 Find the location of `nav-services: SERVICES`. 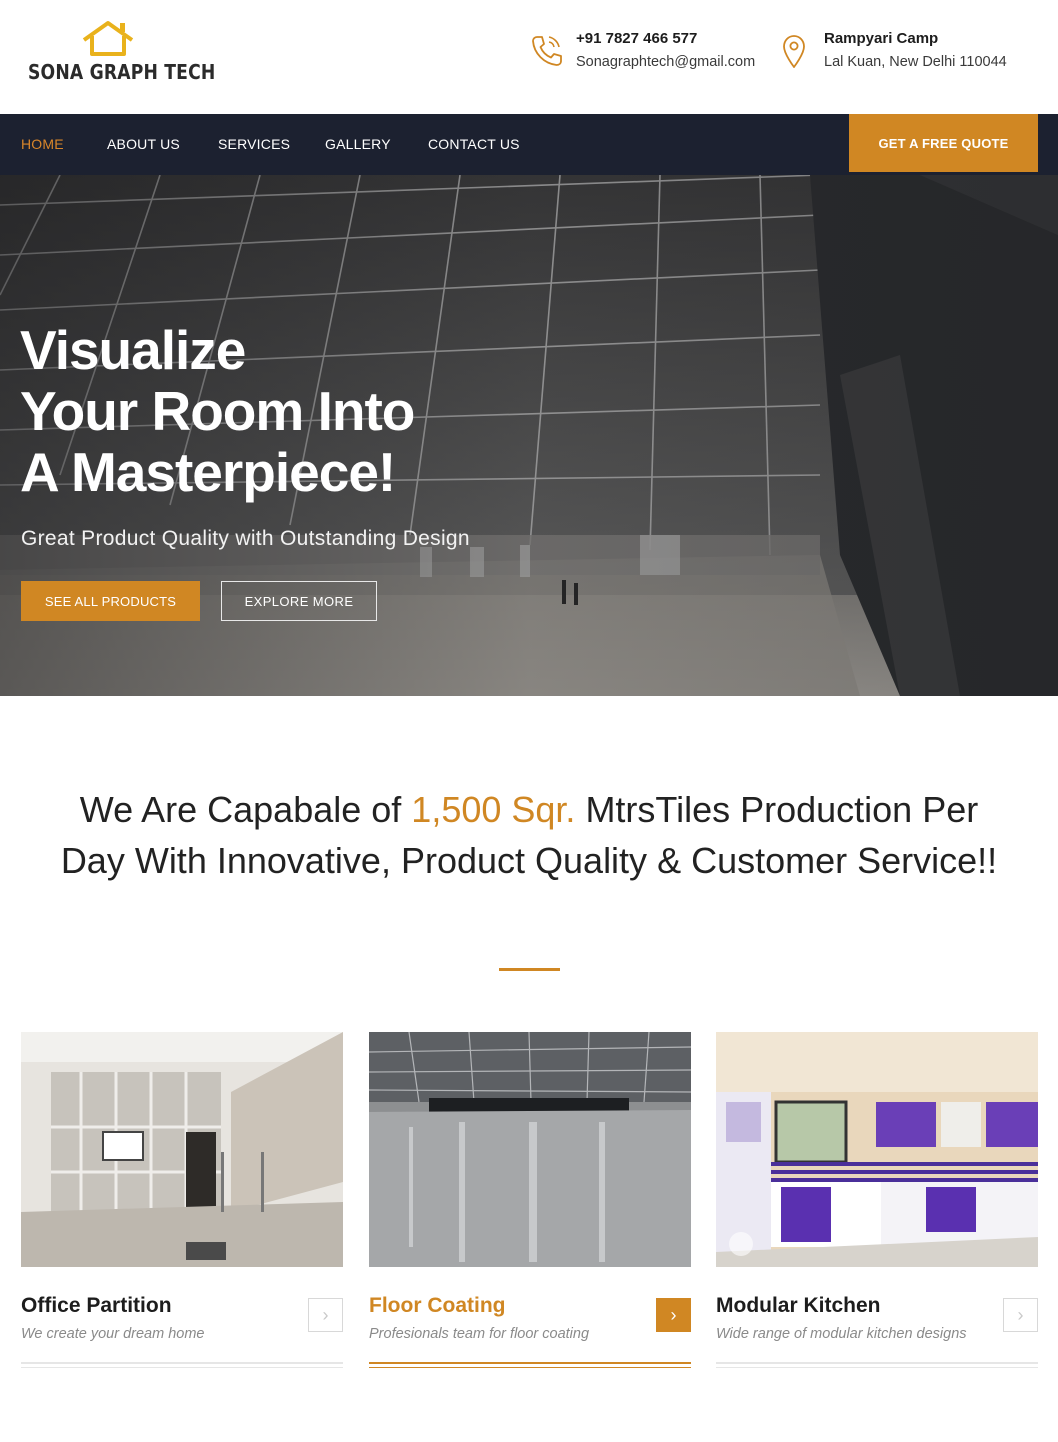

nav-services: SERVICES is located at coordinates (254, 144).